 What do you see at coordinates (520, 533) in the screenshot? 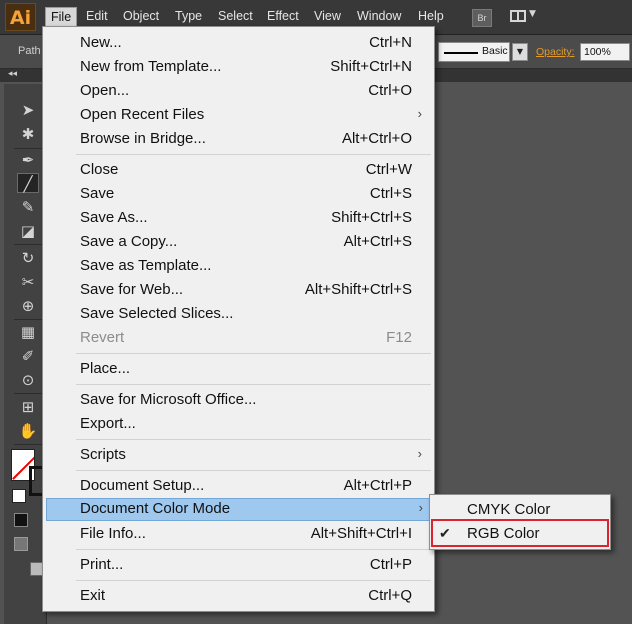
I see `menu-item-rgb-color: ✔ RGB Color` at bounding box center [520, 533].